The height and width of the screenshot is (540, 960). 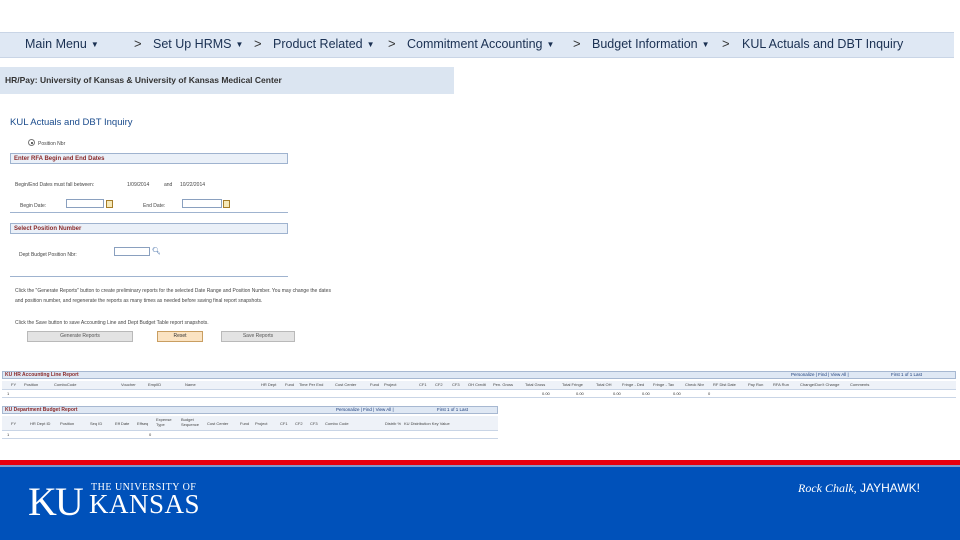 What do you see at coordinates (535, 384) in the screenshot?
I see `column-header: Total Gross` at bounding box center [535, 384].